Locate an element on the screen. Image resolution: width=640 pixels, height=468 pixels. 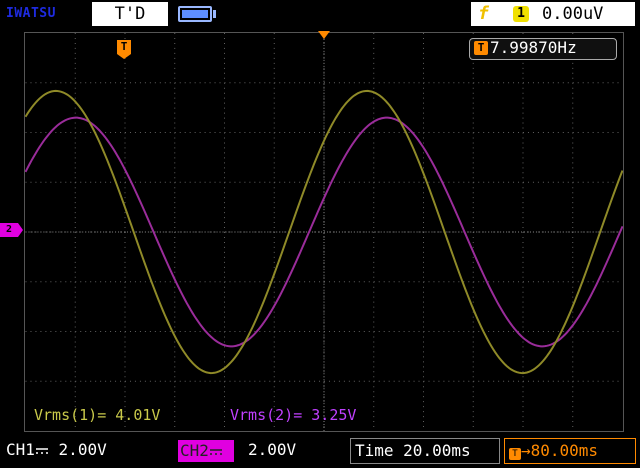
ch2-name: CH2 is located at coordinates (194, 450).